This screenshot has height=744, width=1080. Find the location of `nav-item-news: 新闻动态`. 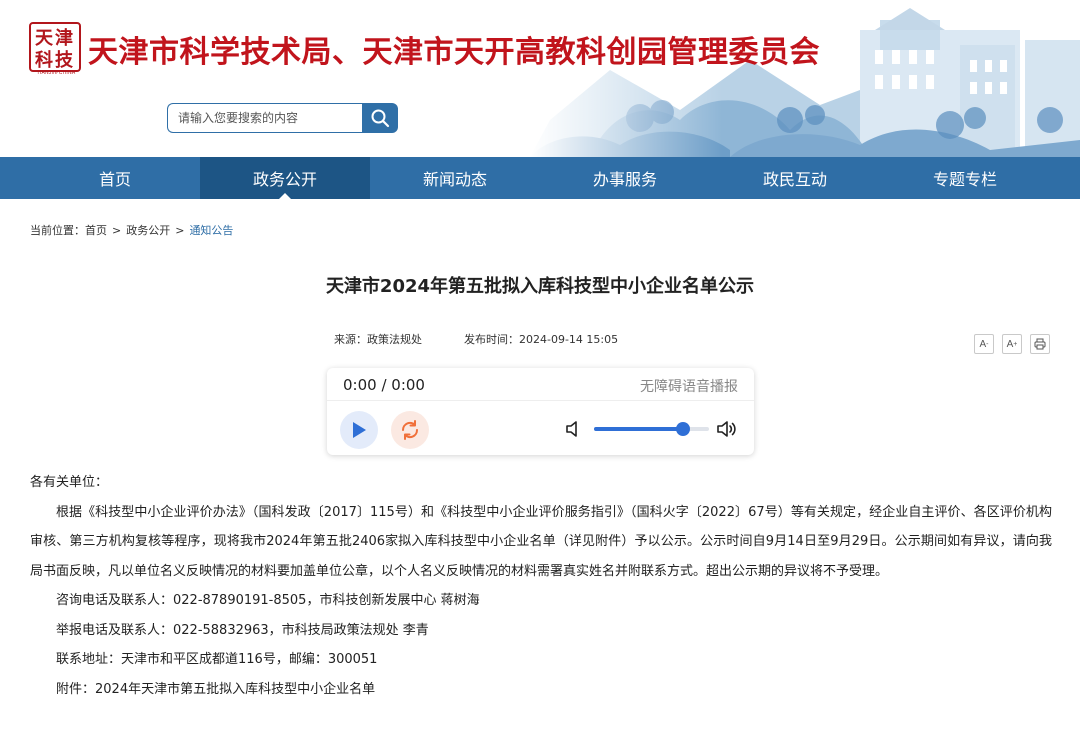

nav-item-news: 新闻动态 is located at coordinates (455, 178).